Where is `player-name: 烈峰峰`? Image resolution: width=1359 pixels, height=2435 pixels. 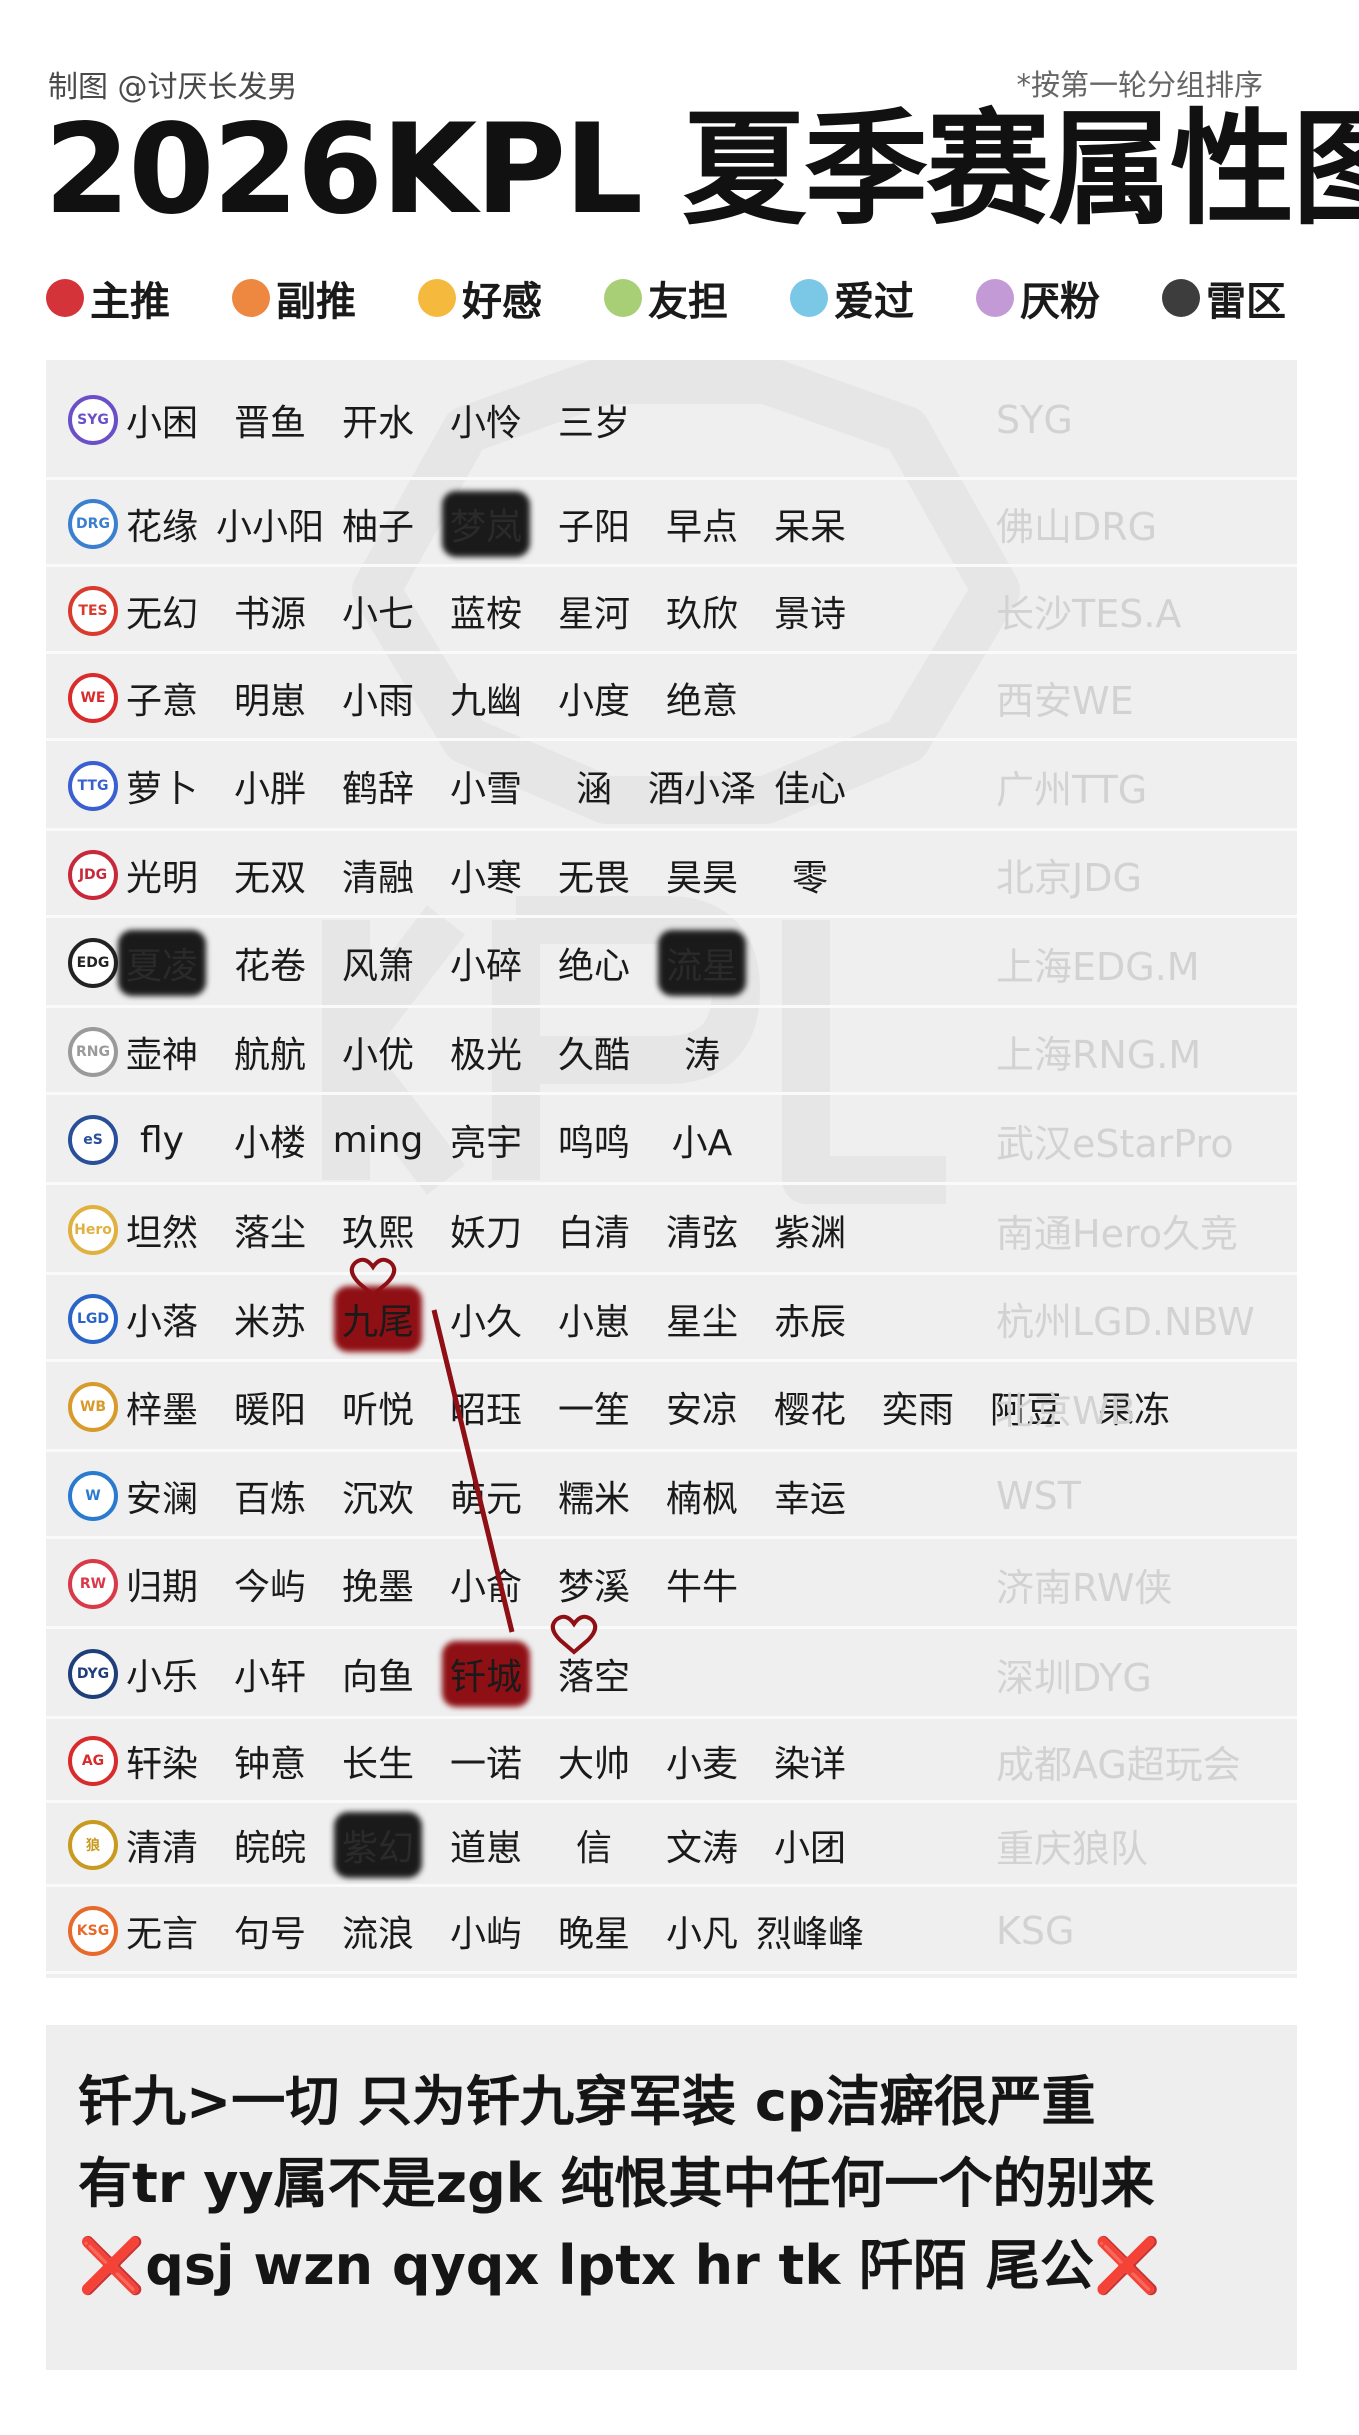 player-name: 烈峰峰 is located at coordinates (809, 1934).